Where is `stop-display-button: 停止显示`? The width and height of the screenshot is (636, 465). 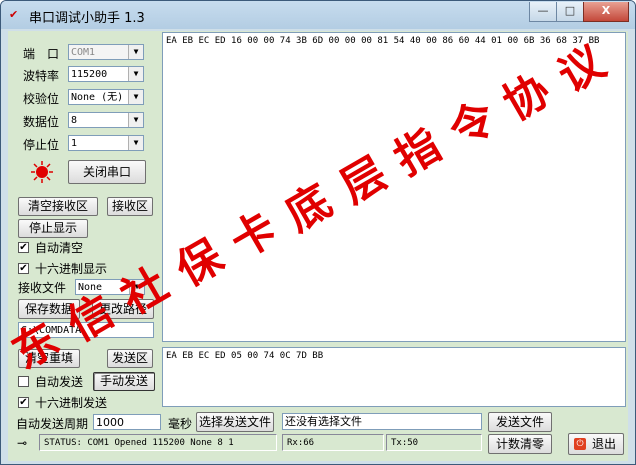 stop-display-button: 停止显示 is located at coordinates (53, 228).